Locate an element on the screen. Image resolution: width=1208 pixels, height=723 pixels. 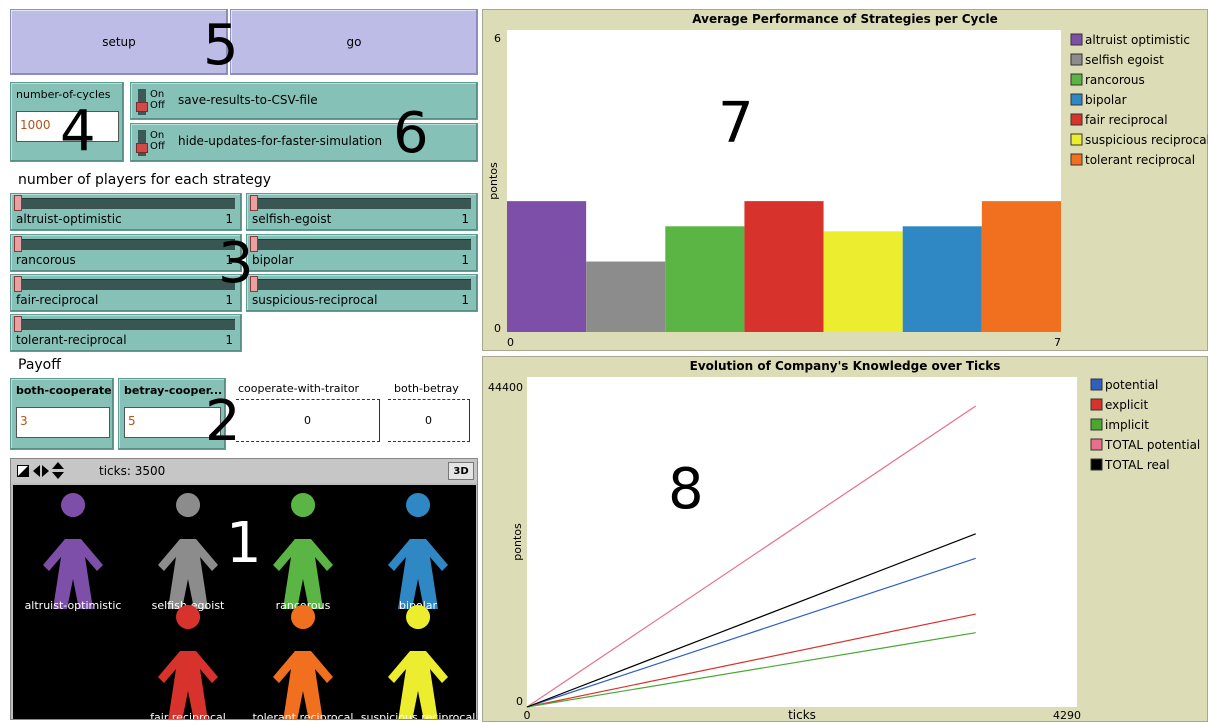
pan-vertical-icon is located at coordinates (58, 470).